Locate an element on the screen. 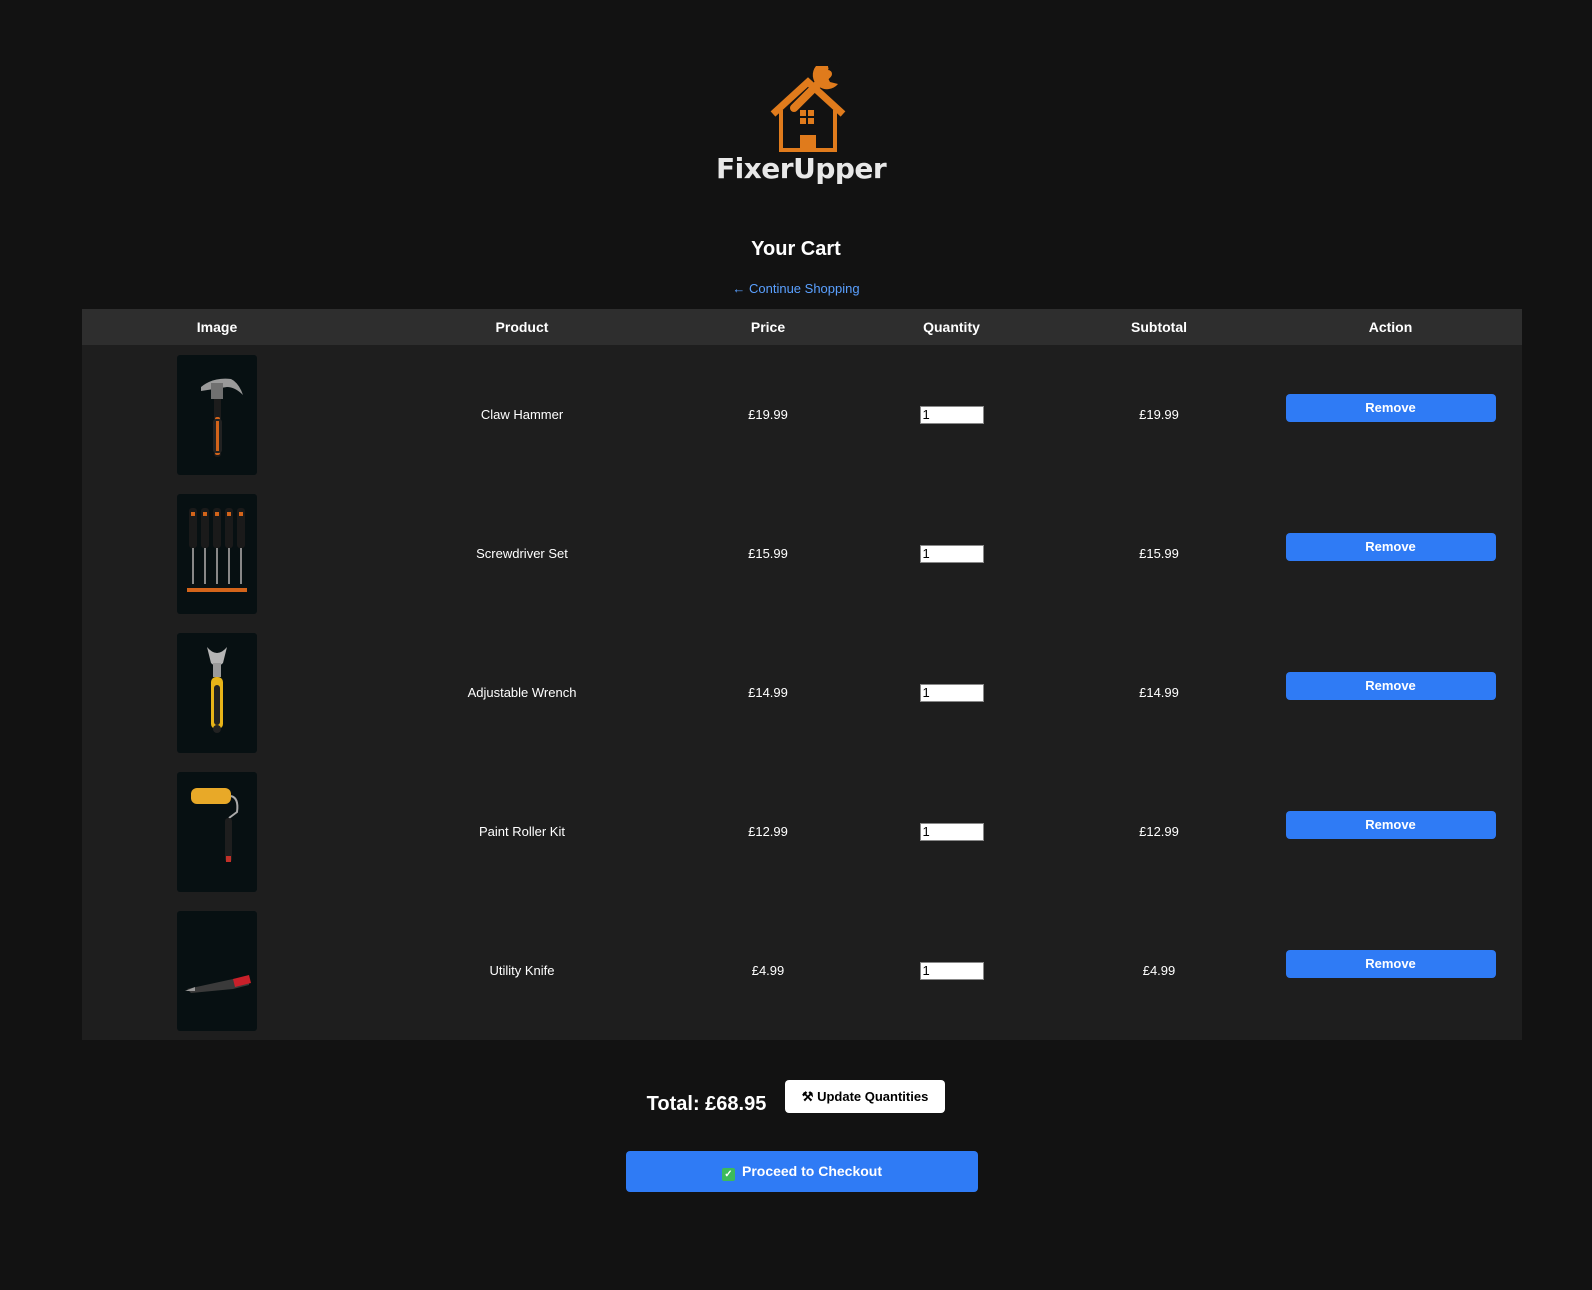  brand-name: FixerUpper is located at coordinates (801, 168).